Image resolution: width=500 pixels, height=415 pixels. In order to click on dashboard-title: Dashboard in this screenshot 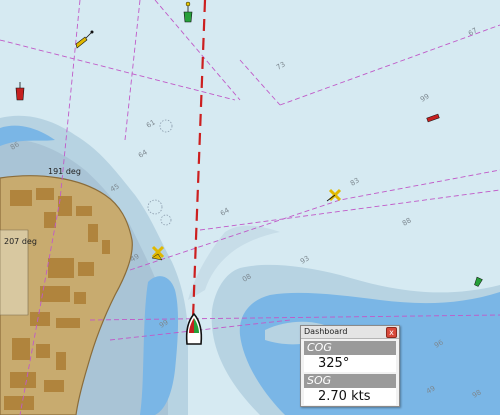, I will do `click(326, 331)`.